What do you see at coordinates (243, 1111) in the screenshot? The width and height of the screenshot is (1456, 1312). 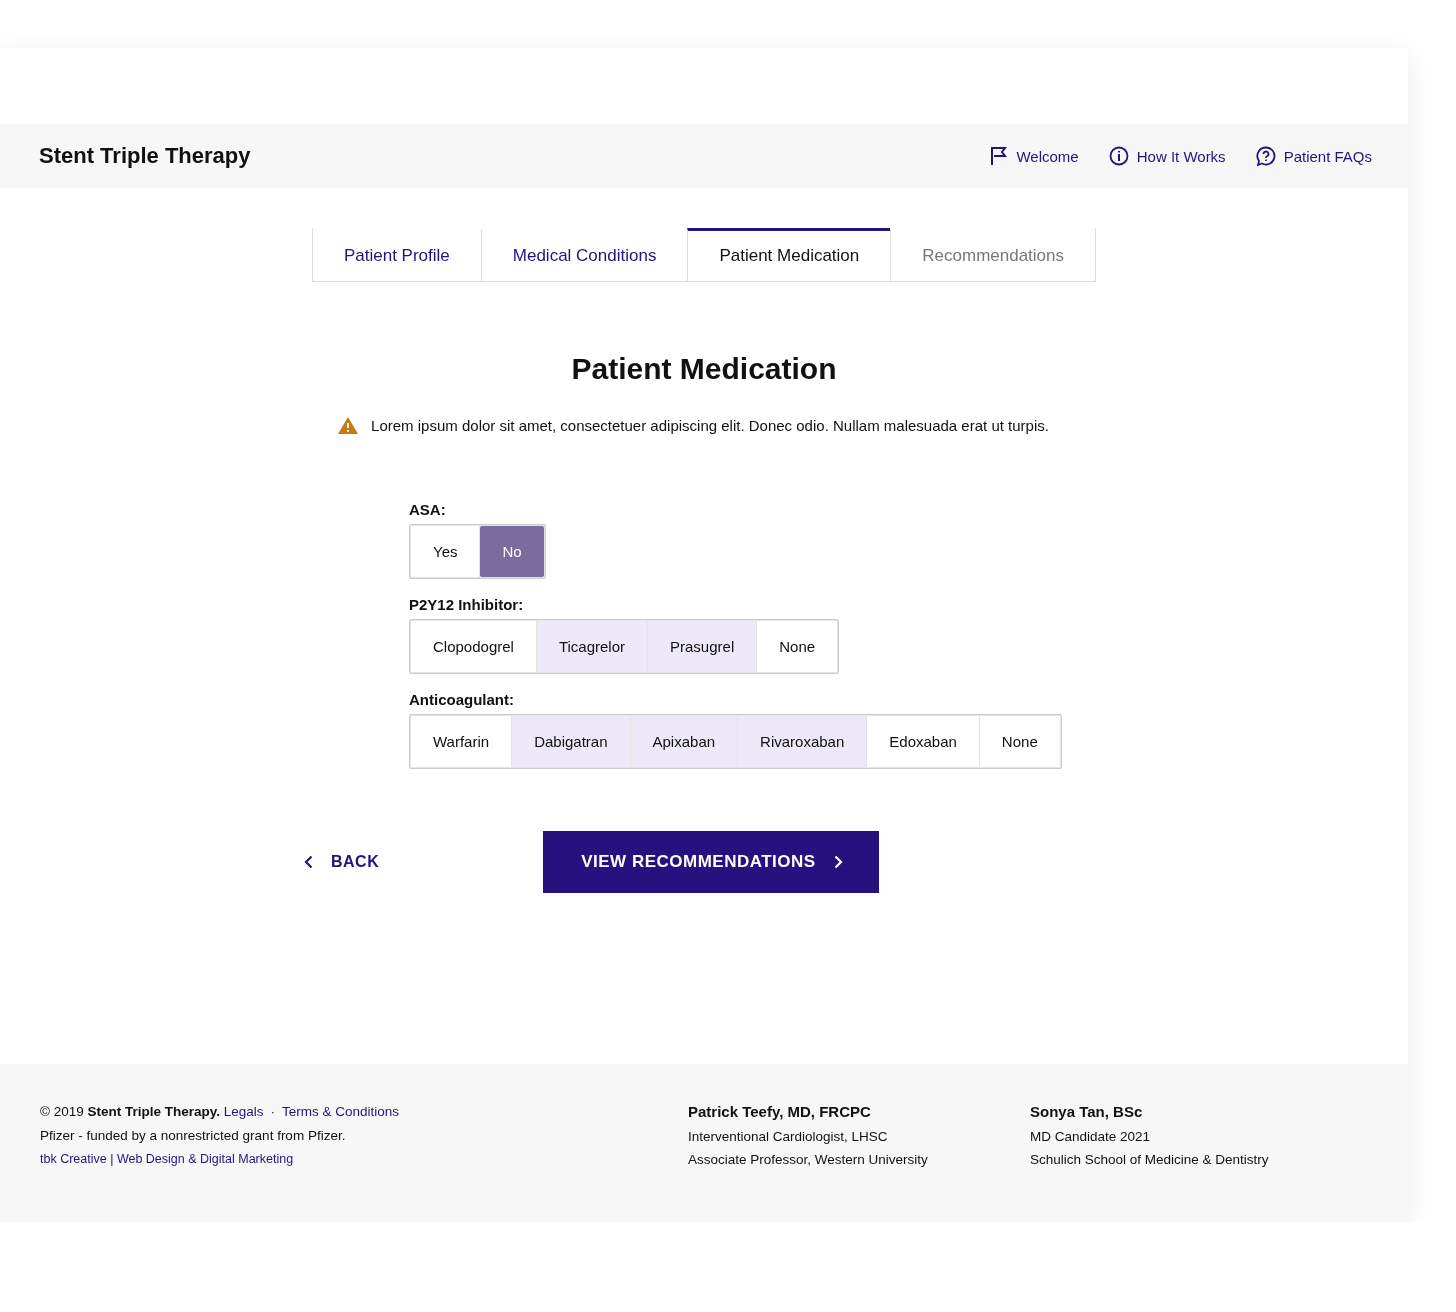 I see `footer-link: Legals` at bounding box center [243, 1111].